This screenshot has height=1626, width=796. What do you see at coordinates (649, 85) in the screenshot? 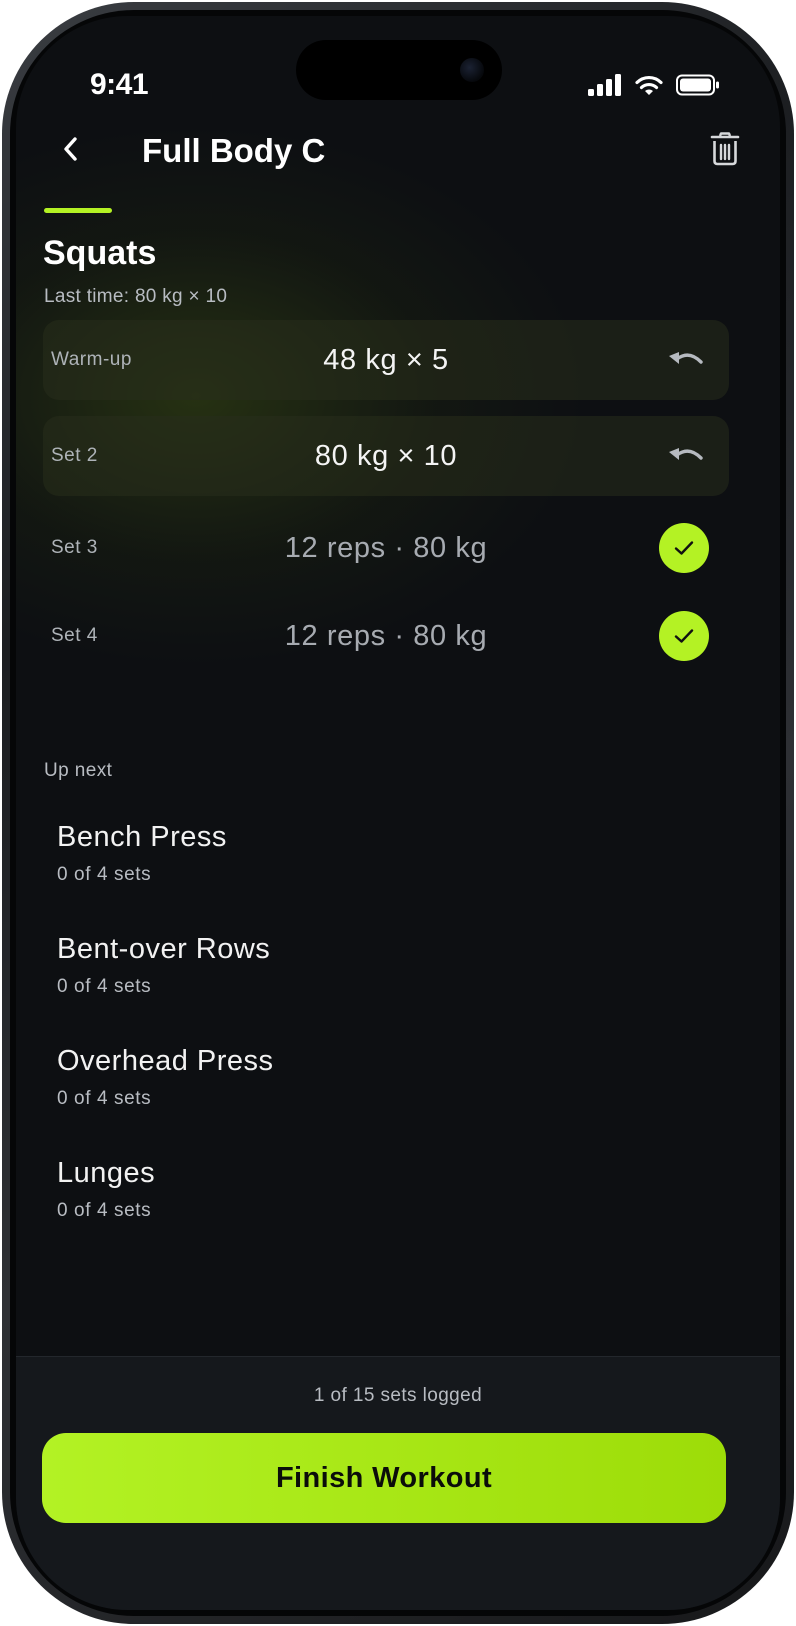
I see `wifi-icon` at bounding box center [649, 85].